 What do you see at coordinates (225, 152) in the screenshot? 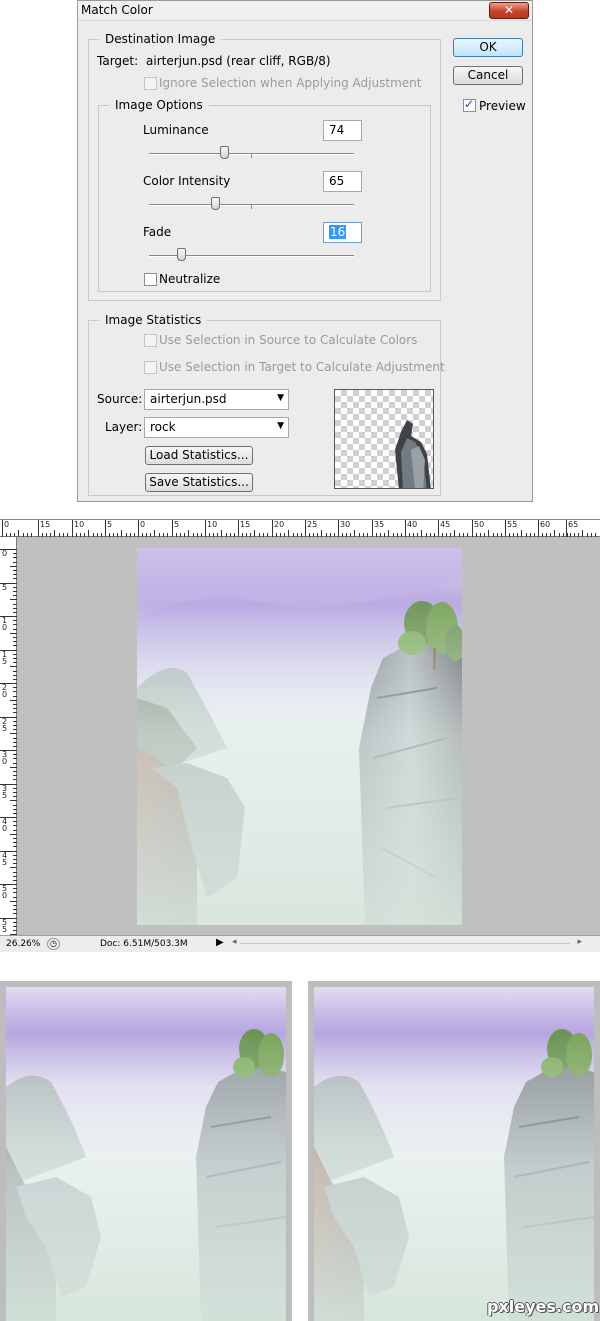
I see `luminance-thumb` at bounding box center [225, 152].